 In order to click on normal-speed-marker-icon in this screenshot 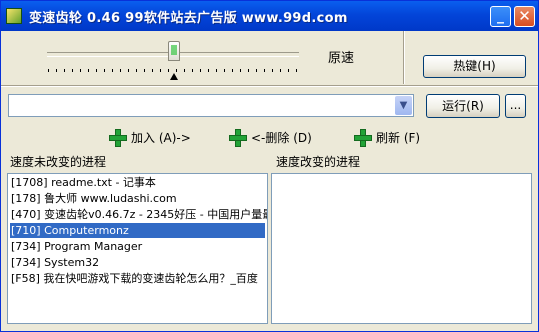, I will do `click(174, 76)`.